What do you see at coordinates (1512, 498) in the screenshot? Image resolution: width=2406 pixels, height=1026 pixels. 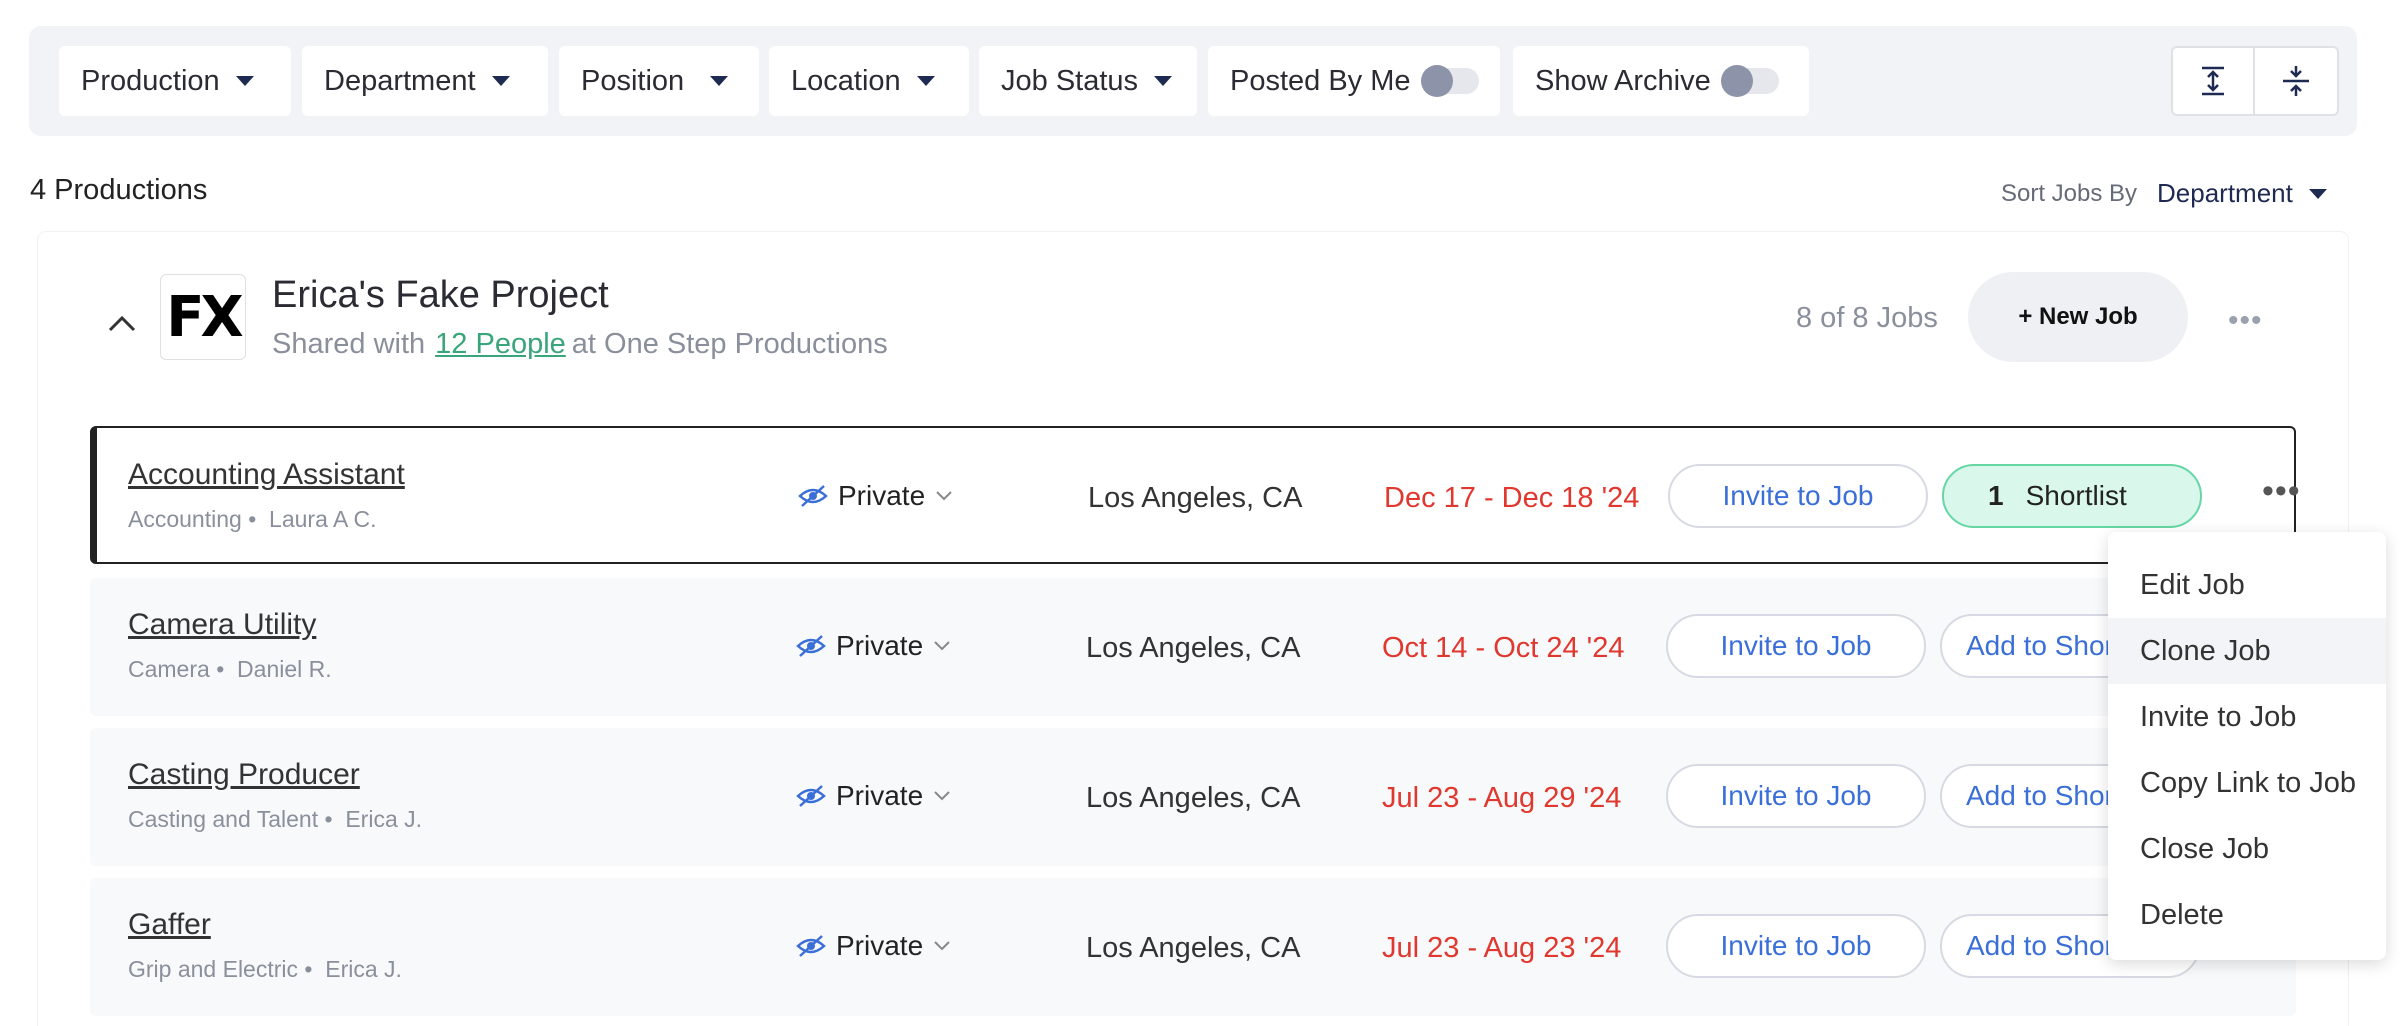 I see `job-dates: Dec 17 - Dec 18 '24` at bounding box center [1512, 498].